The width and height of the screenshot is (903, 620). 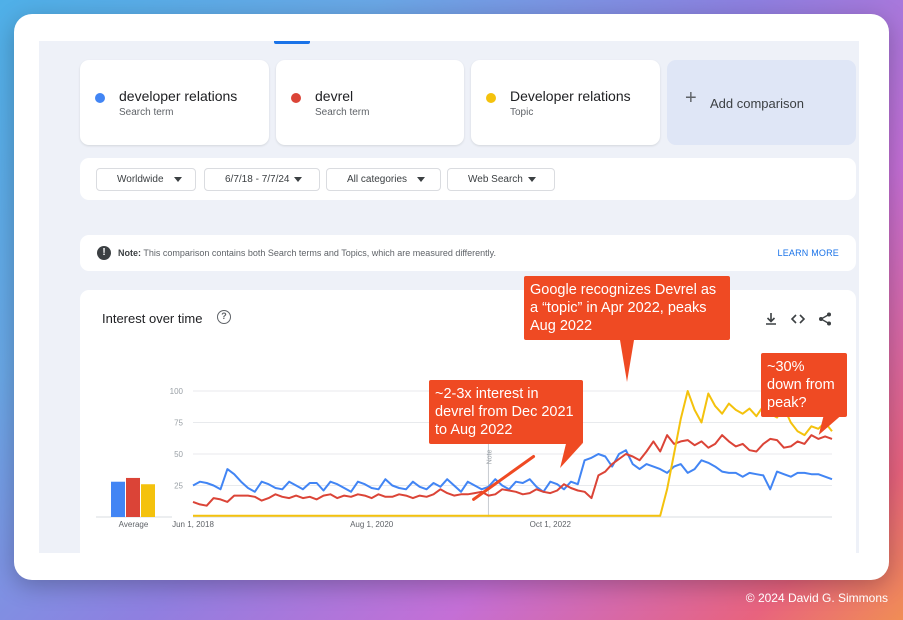 What do you see at coordinates (370, 102) in the screenshot?
I see `search-term-card: devrel Search term` at bounding box center [370, 102].